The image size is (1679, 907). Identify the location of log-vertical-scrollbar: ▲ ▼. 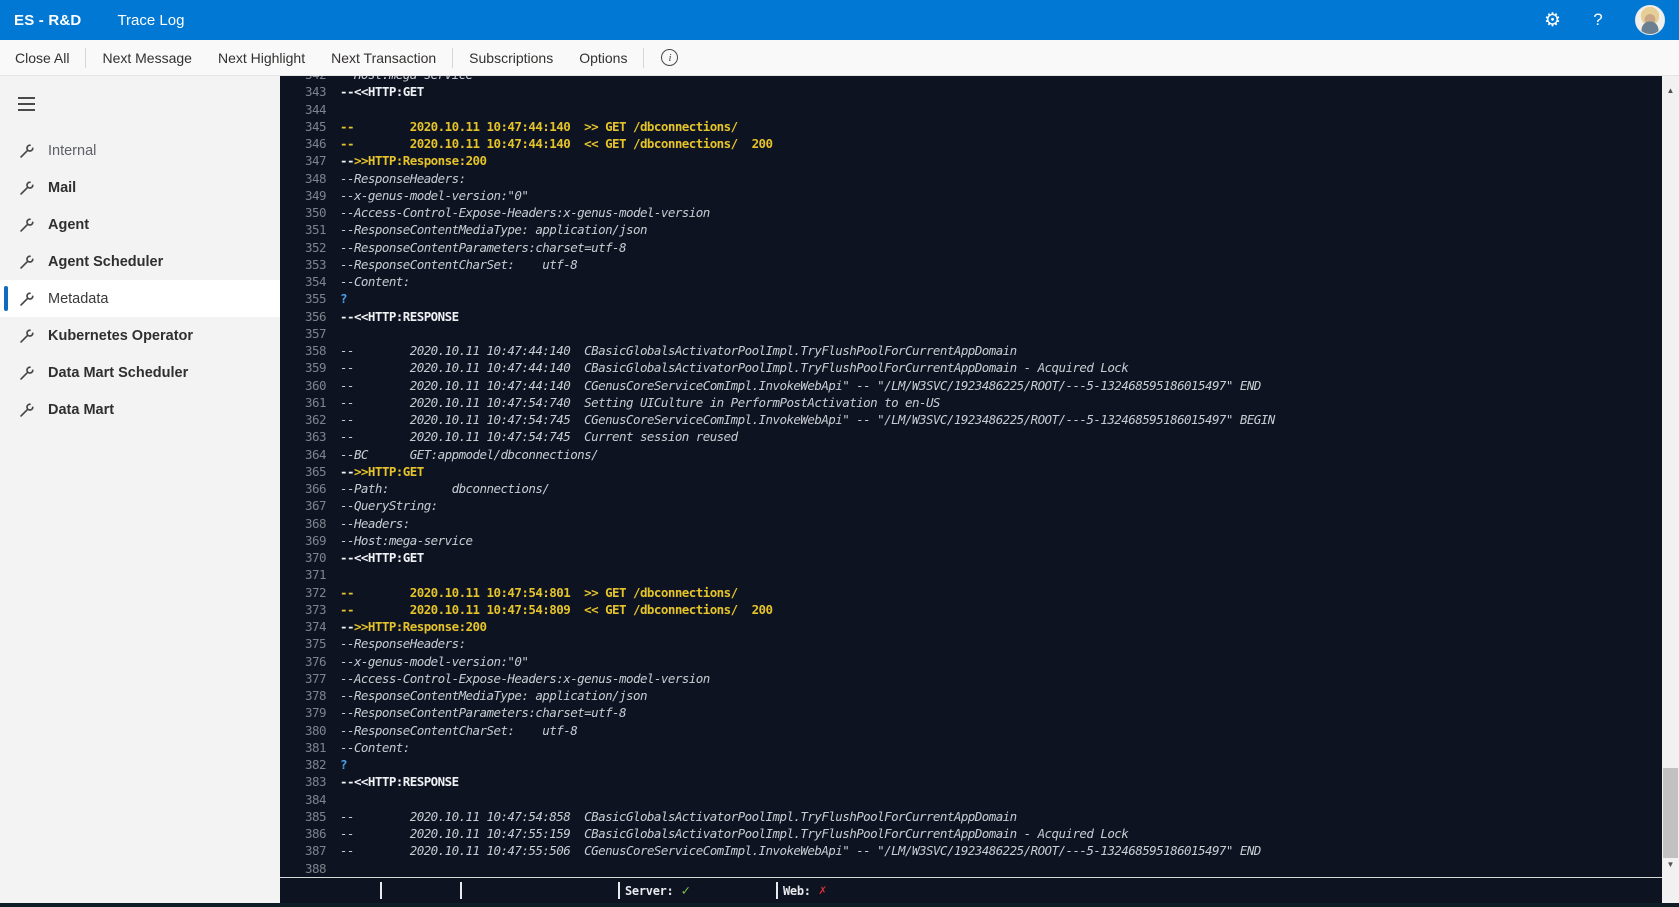
(1670, 489).